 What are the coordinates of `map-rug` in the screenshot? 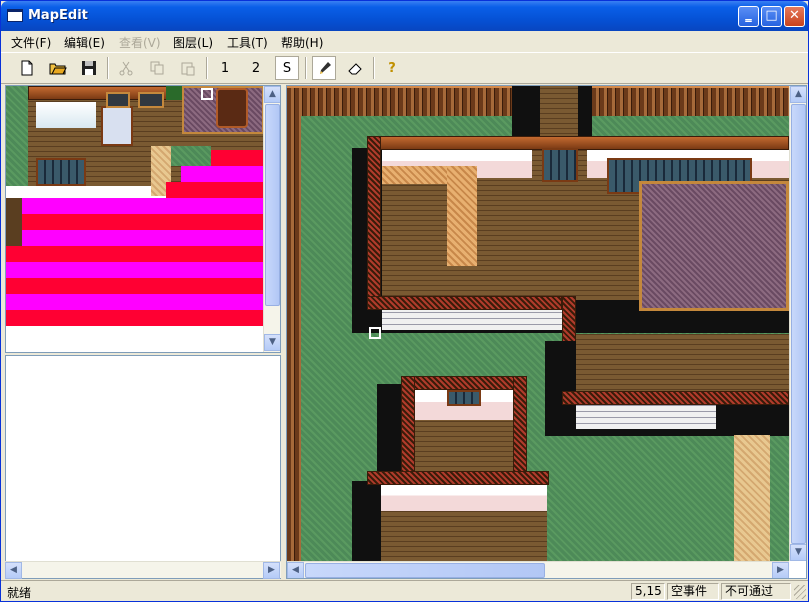 It's located at (462, 216).